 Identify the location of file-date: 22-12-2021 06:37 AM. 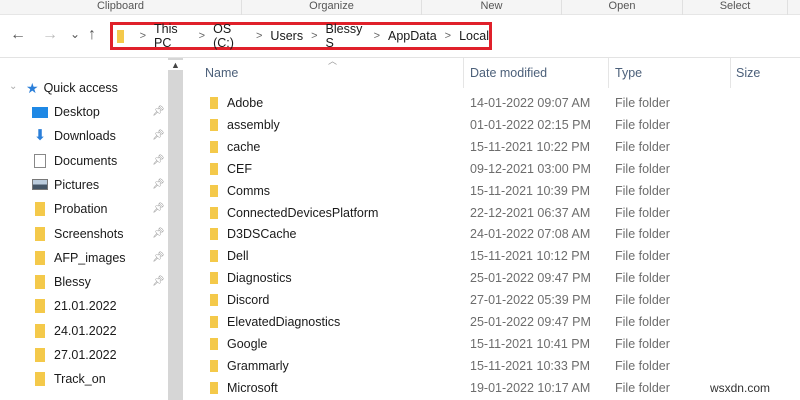
(530, 212).